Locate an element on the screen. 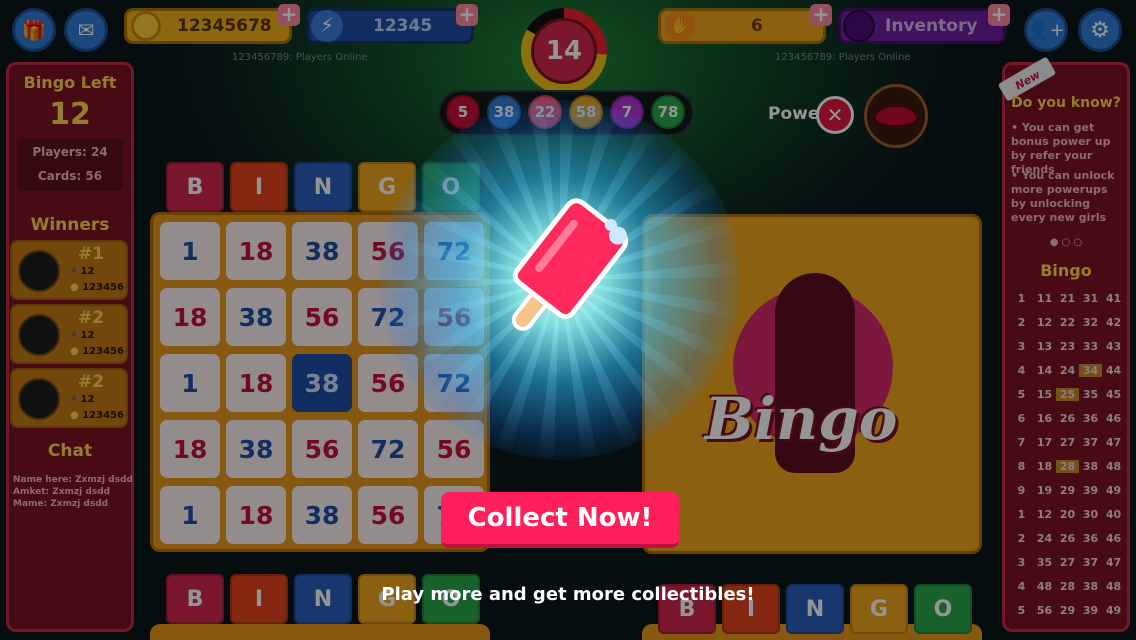  collect-now-button: Collect Now! is located at coordinates (560, 520).